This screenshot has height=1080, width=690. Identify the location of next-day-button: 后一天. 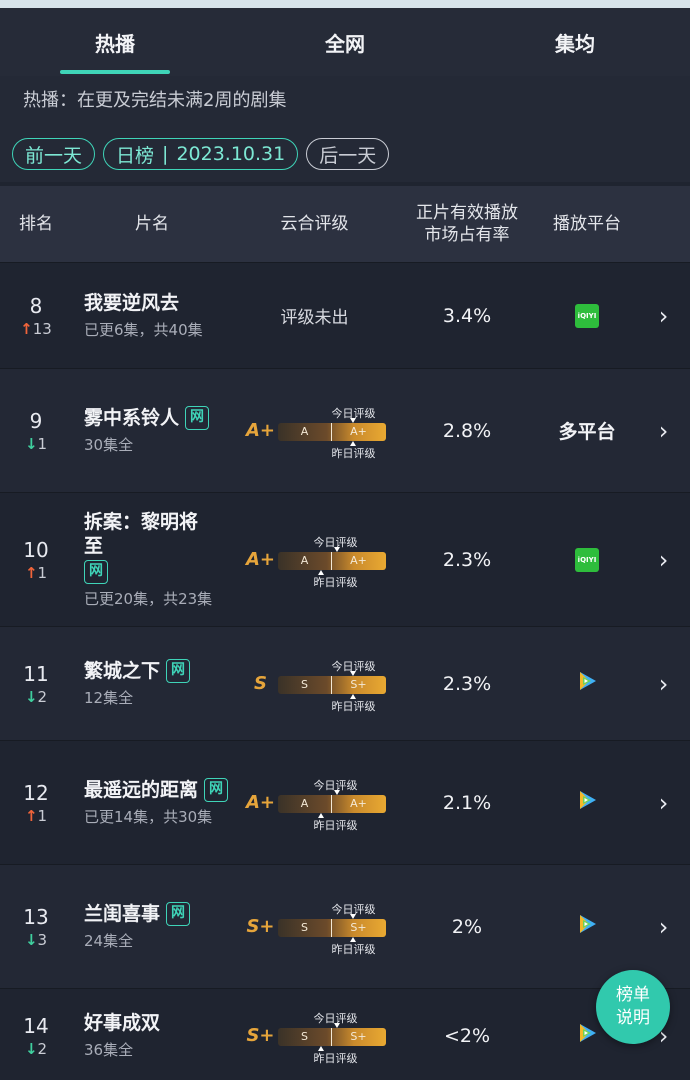
(348, 154).